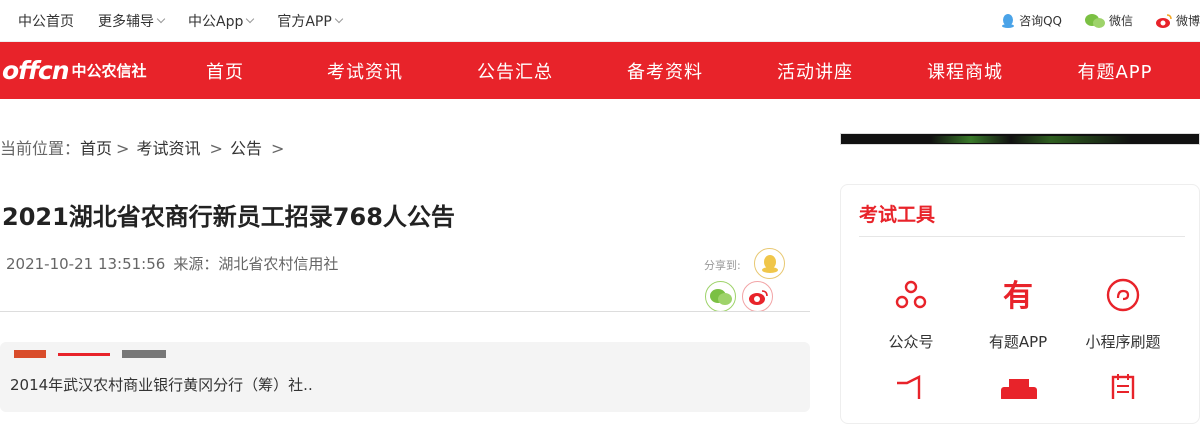 The width and height of the screenshot is (1200, 424). I want to click on consult-qq-link: 咨询QQ, so click(1031, 20).